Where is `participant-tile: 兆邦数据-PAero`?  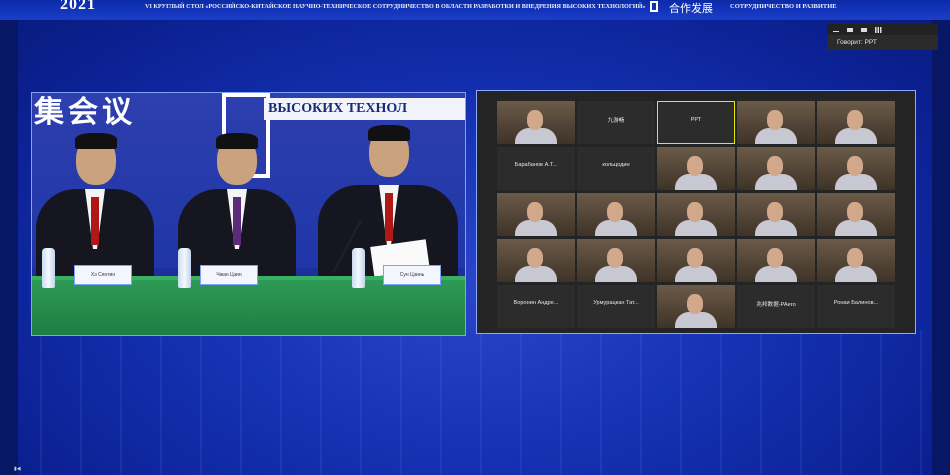
participant-tile: 兆邦数据-PAero is located at coordinates (776, 306).